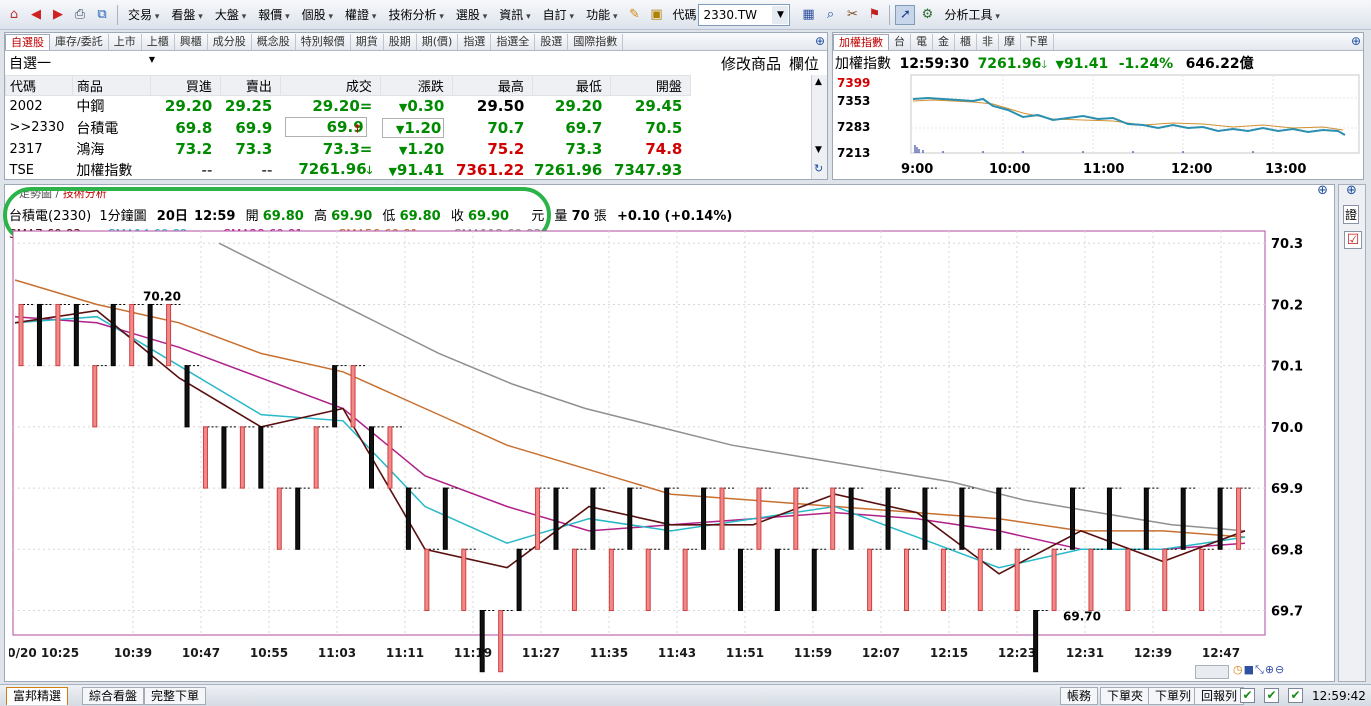  What do you see at coordinates (27, 42) in the screenshot?
I see `tab-watchlist: 自選股` at bounding box center [27, 42].